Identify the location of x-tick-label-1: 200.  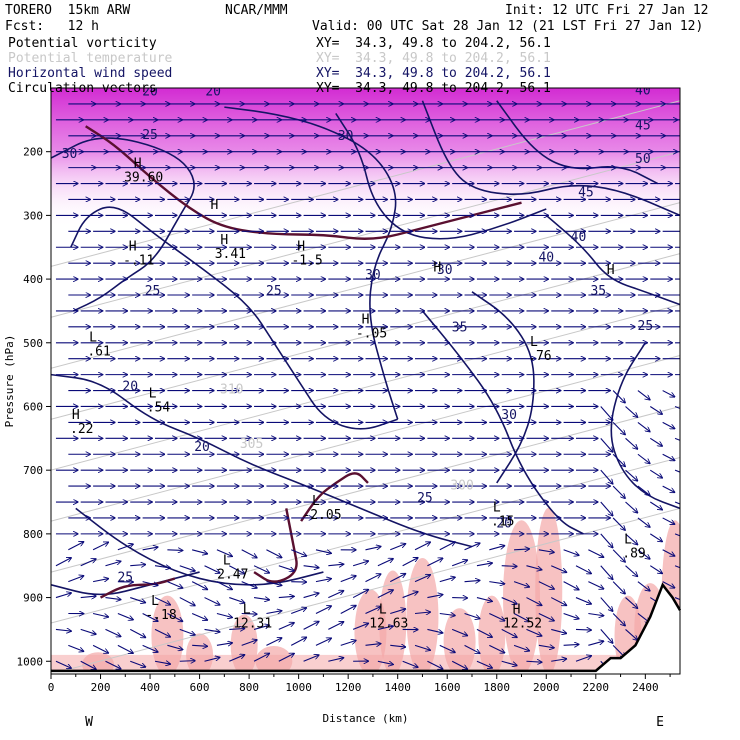
(101, 687).